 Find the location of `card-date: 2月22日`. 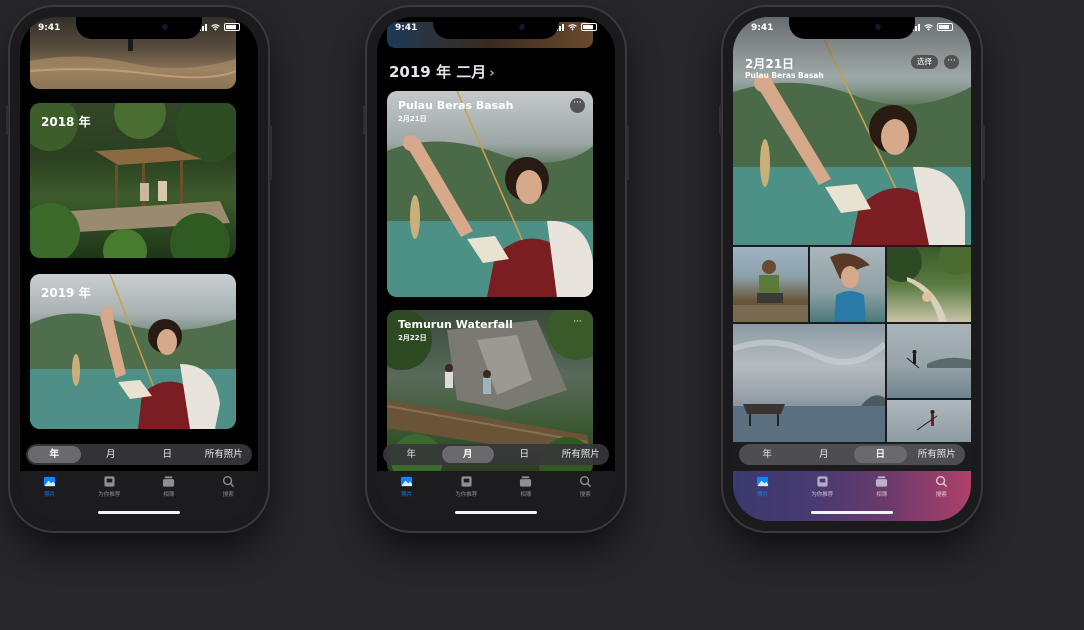

card-date: 2月22日 is located at coordinates (412, 338).